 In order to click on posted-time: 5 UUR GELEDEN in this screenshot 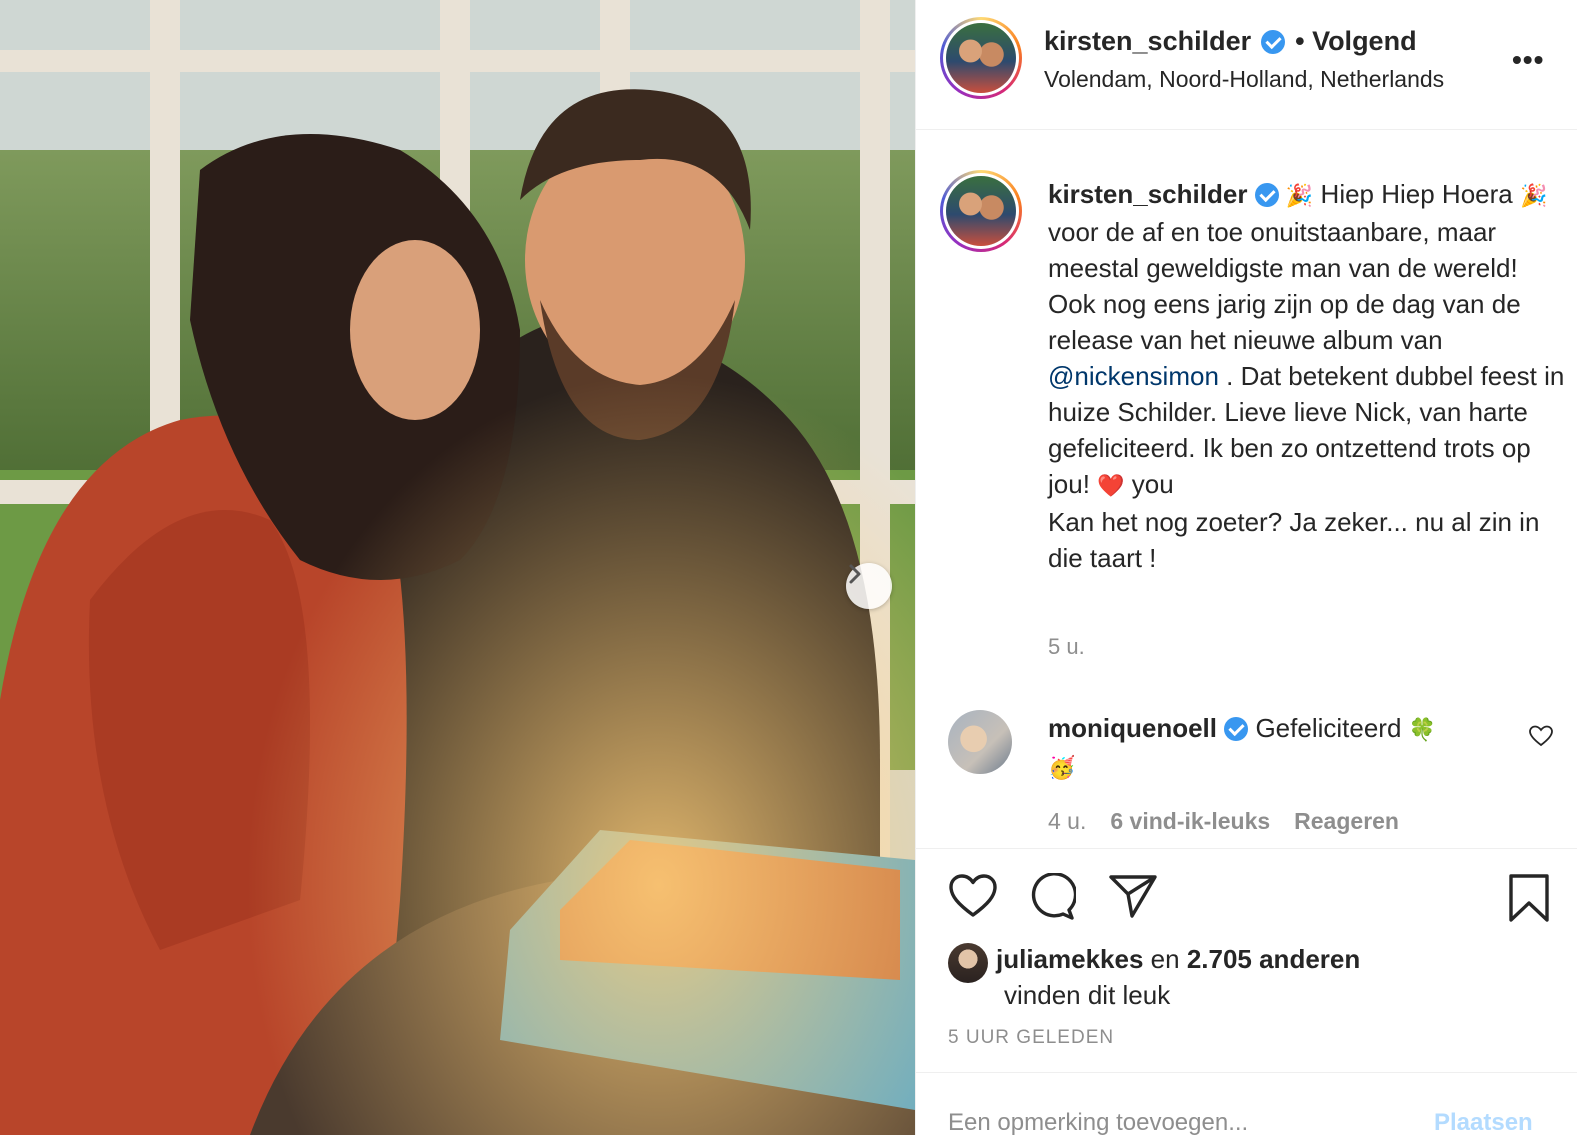, I will do `click(1031, 1038)`.